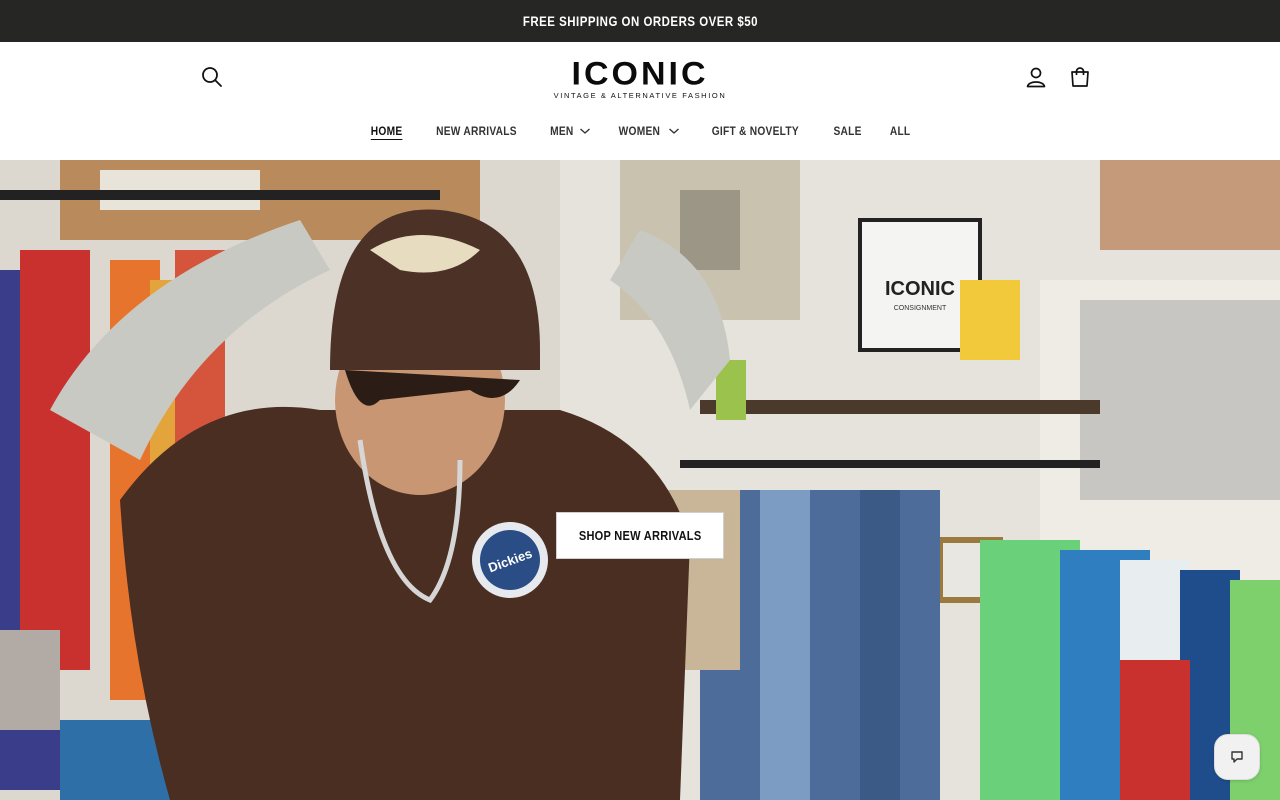  I want to click on cta-label: SHOP NEW ARRIVALS, so click(640, 535).